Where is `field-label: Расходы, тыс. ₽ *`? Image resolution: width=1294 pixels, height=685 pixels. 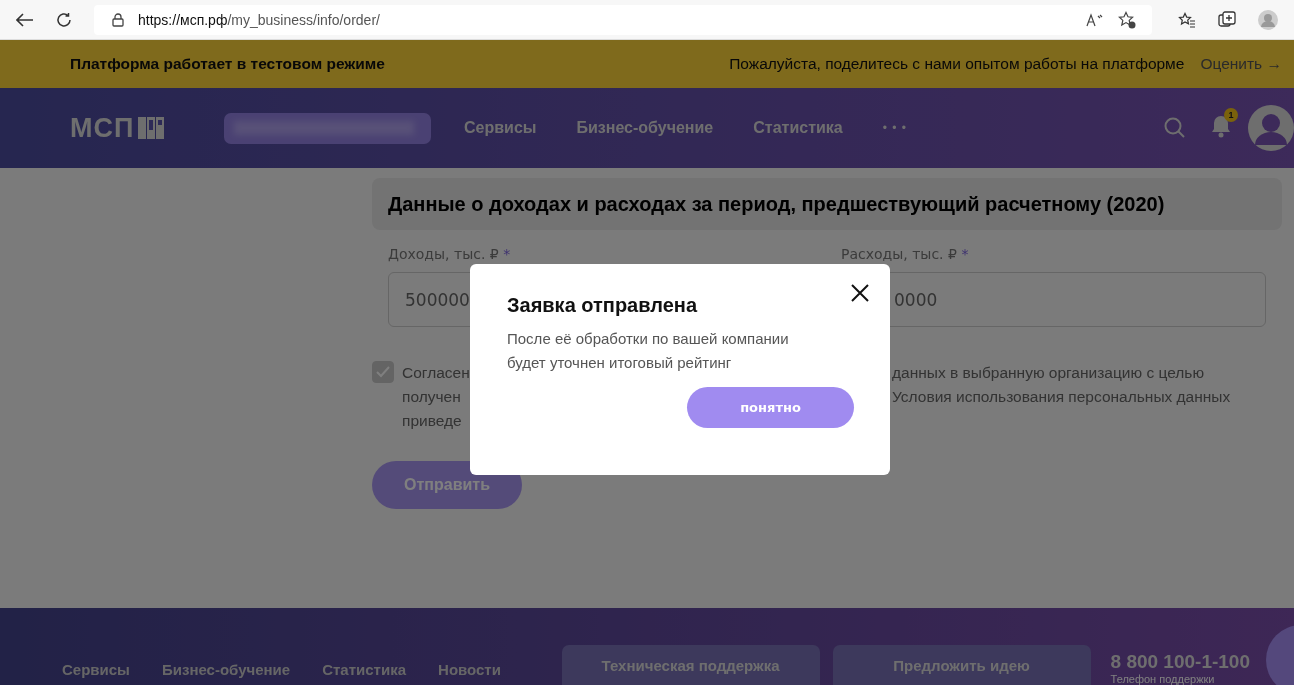 field-label: Расходы, тыс. ₽ * is located at coordinates (905, 254).